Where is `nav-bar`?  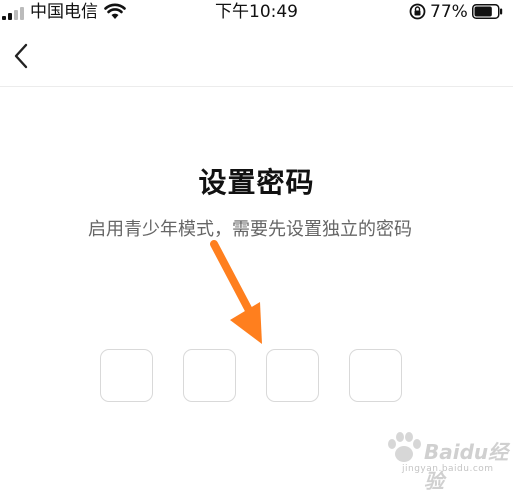
nav-bar is located at coordinates (256, 56).